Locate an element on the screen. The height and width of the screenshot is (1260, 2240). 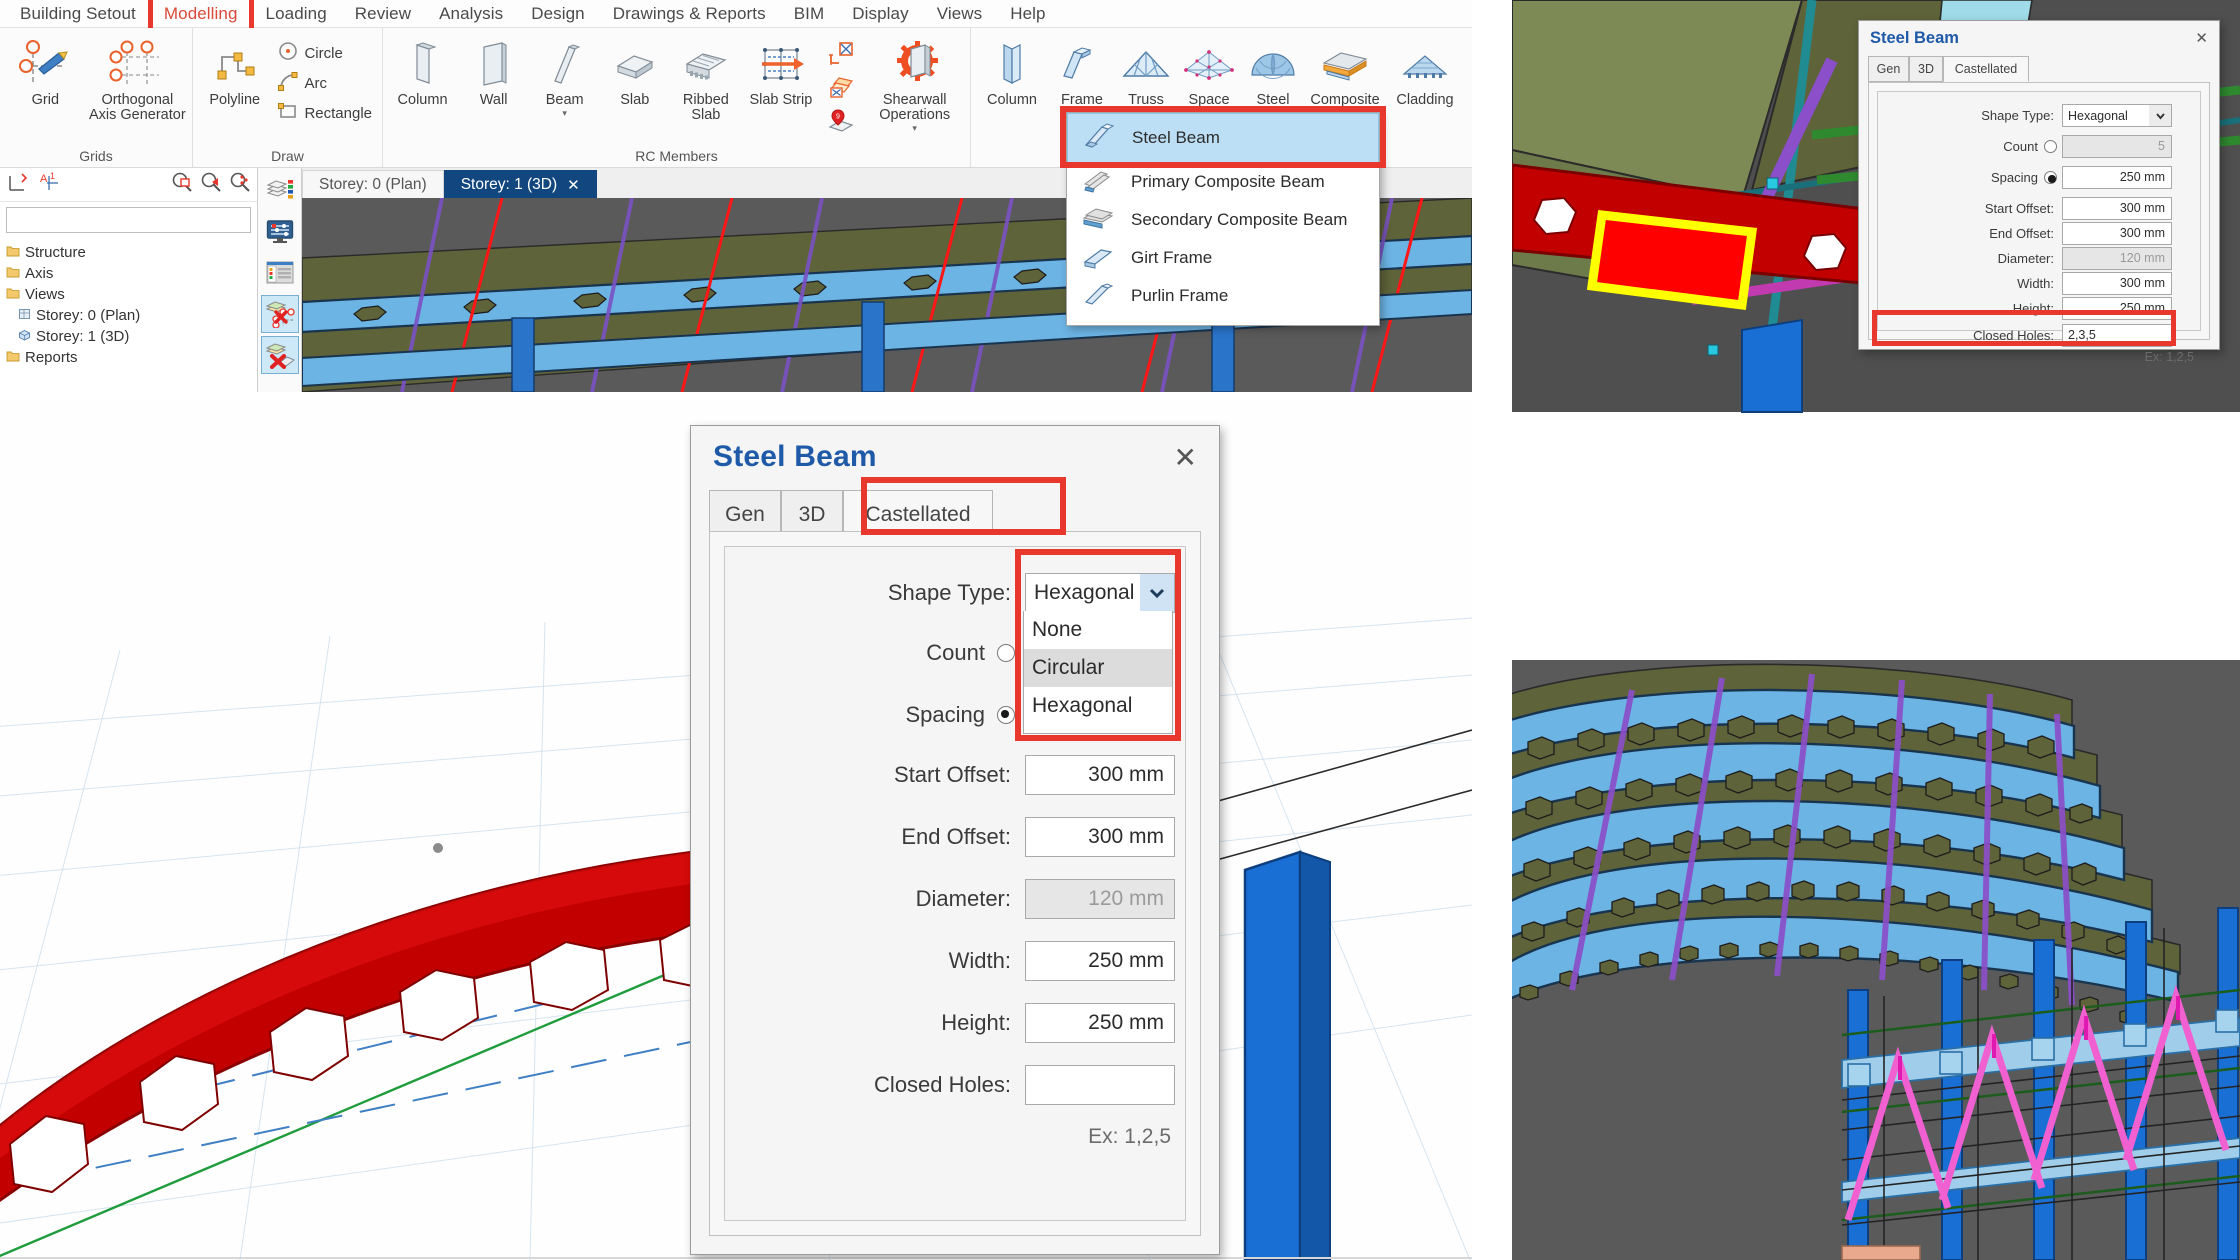
ribbon-button-rectangle: Rectangle is located at coordinates (325, 113).